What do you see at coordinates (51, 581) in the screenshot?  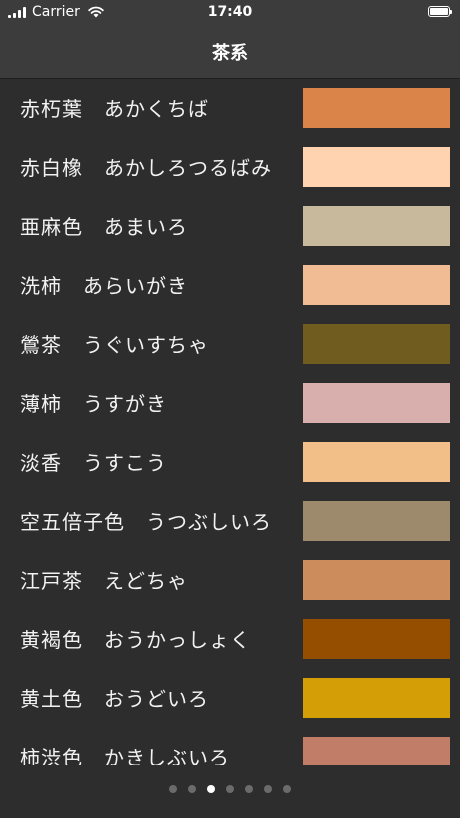 I see `color-name: 江戸茶` at bounding box center [51, 581].